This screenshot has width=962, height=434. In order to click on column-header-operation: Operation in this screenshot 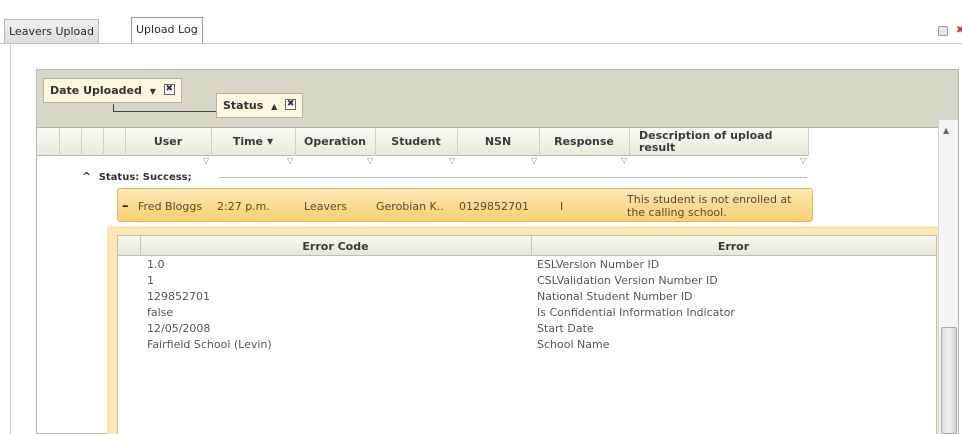, I will do `click(335, 142)`.